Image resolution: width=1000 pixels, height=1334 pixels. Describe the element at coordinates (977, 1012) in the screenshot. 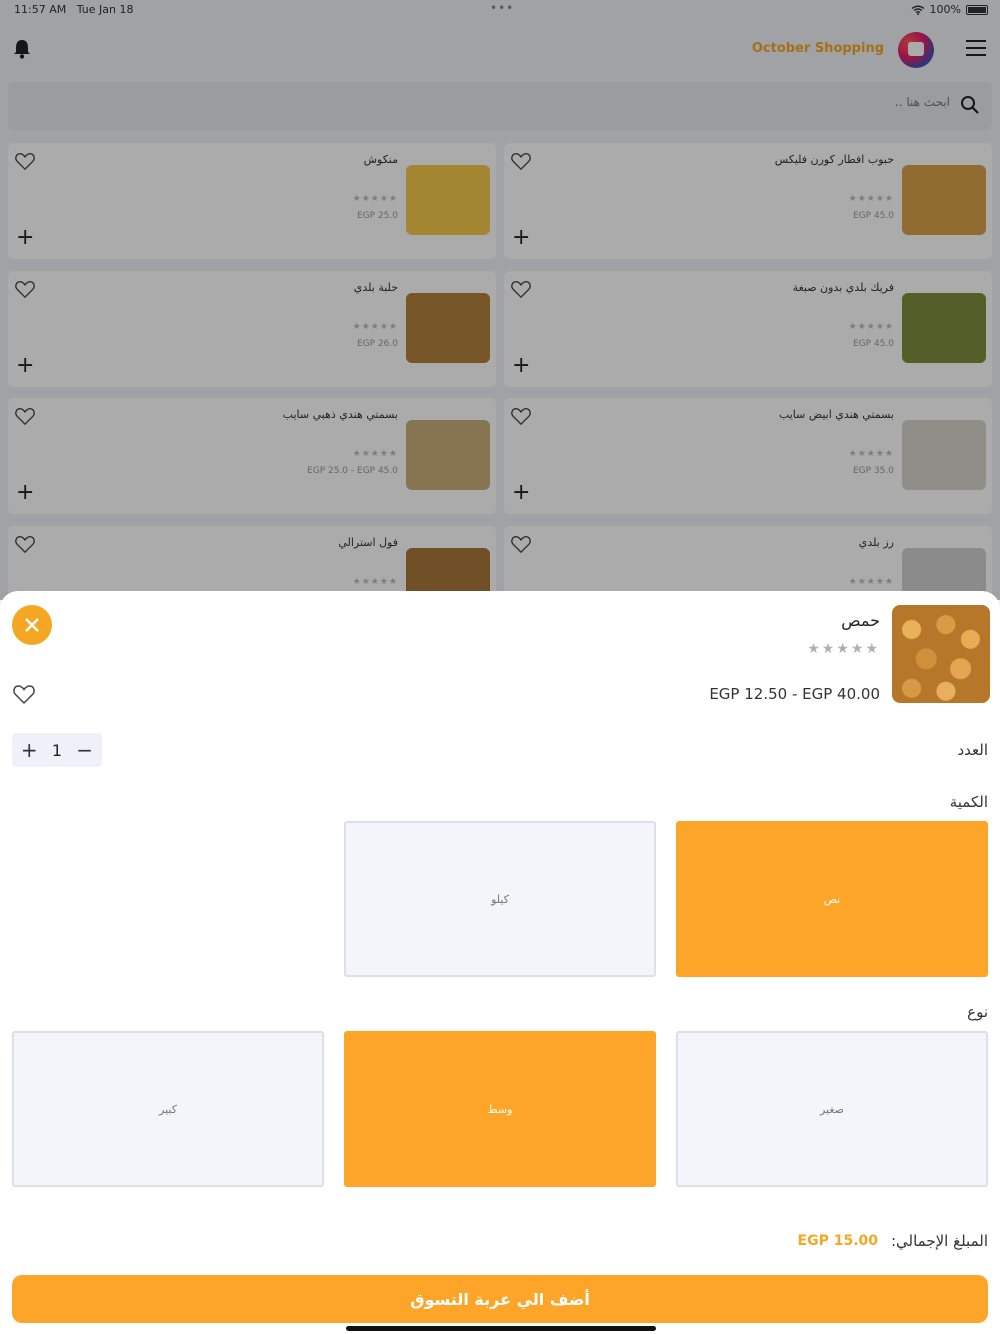

I see `type-label: نوع` at that location.